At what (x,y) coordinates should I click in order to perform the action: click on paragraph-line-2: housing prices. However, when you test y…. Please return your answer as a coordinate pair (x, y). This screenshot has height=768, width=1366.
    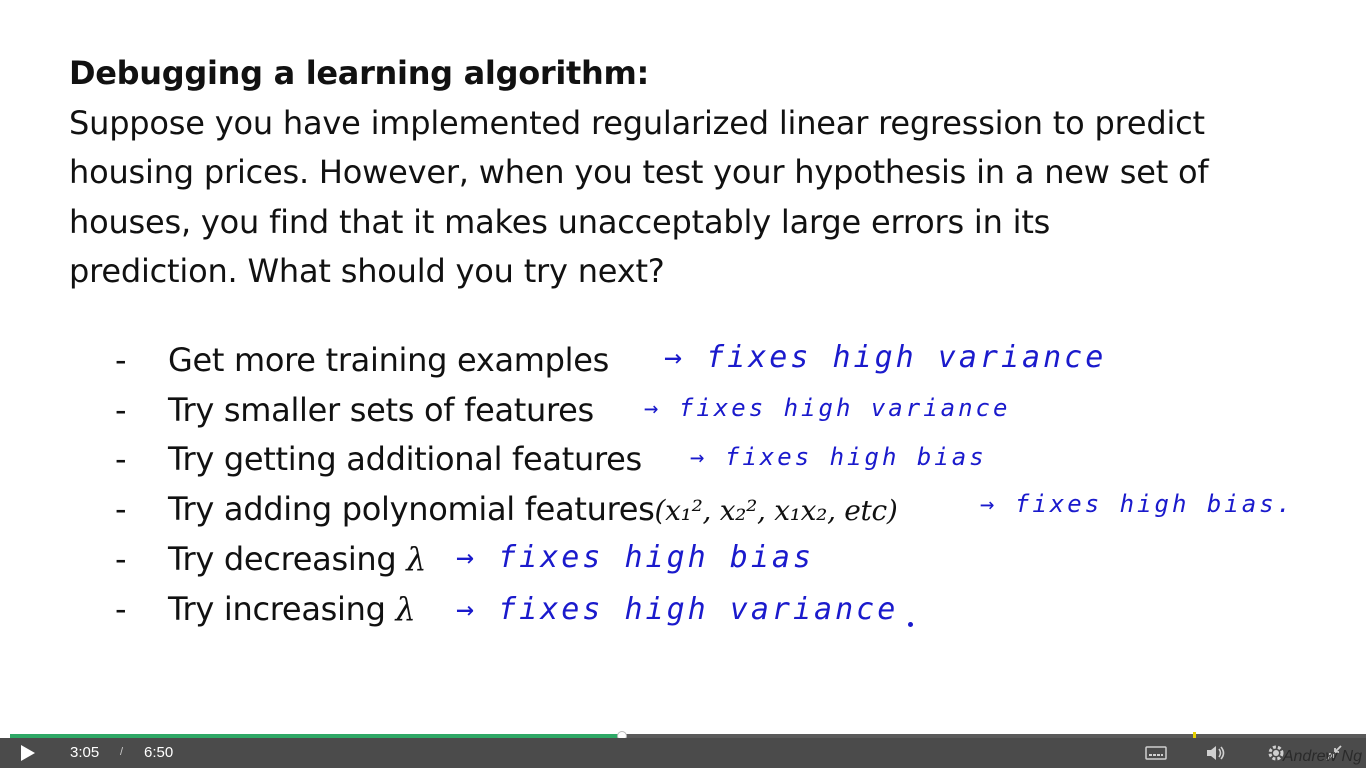
    Looking at the image, I should click on (639, 172).